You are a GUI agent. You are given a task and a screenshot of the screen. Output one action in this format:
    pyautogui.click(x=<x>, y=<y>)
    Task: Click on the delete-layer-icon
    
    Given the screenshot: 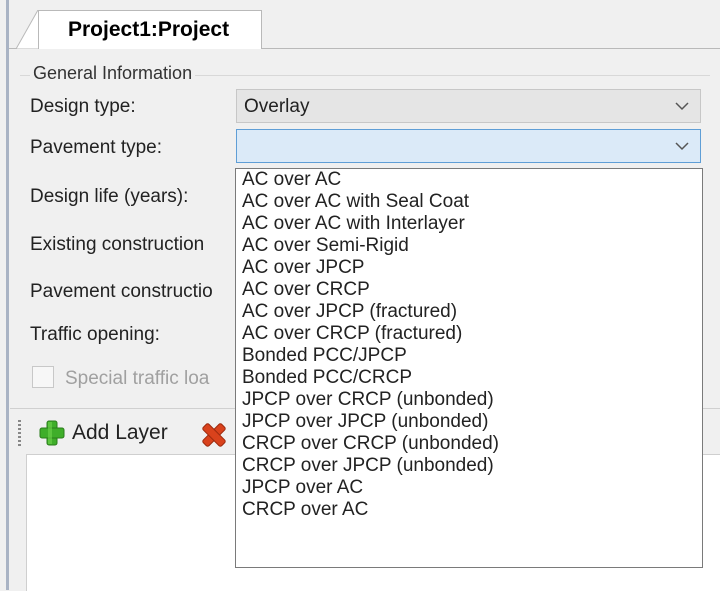 What is the action you would take?
    pyautogui.click(x=214, y=435)
    